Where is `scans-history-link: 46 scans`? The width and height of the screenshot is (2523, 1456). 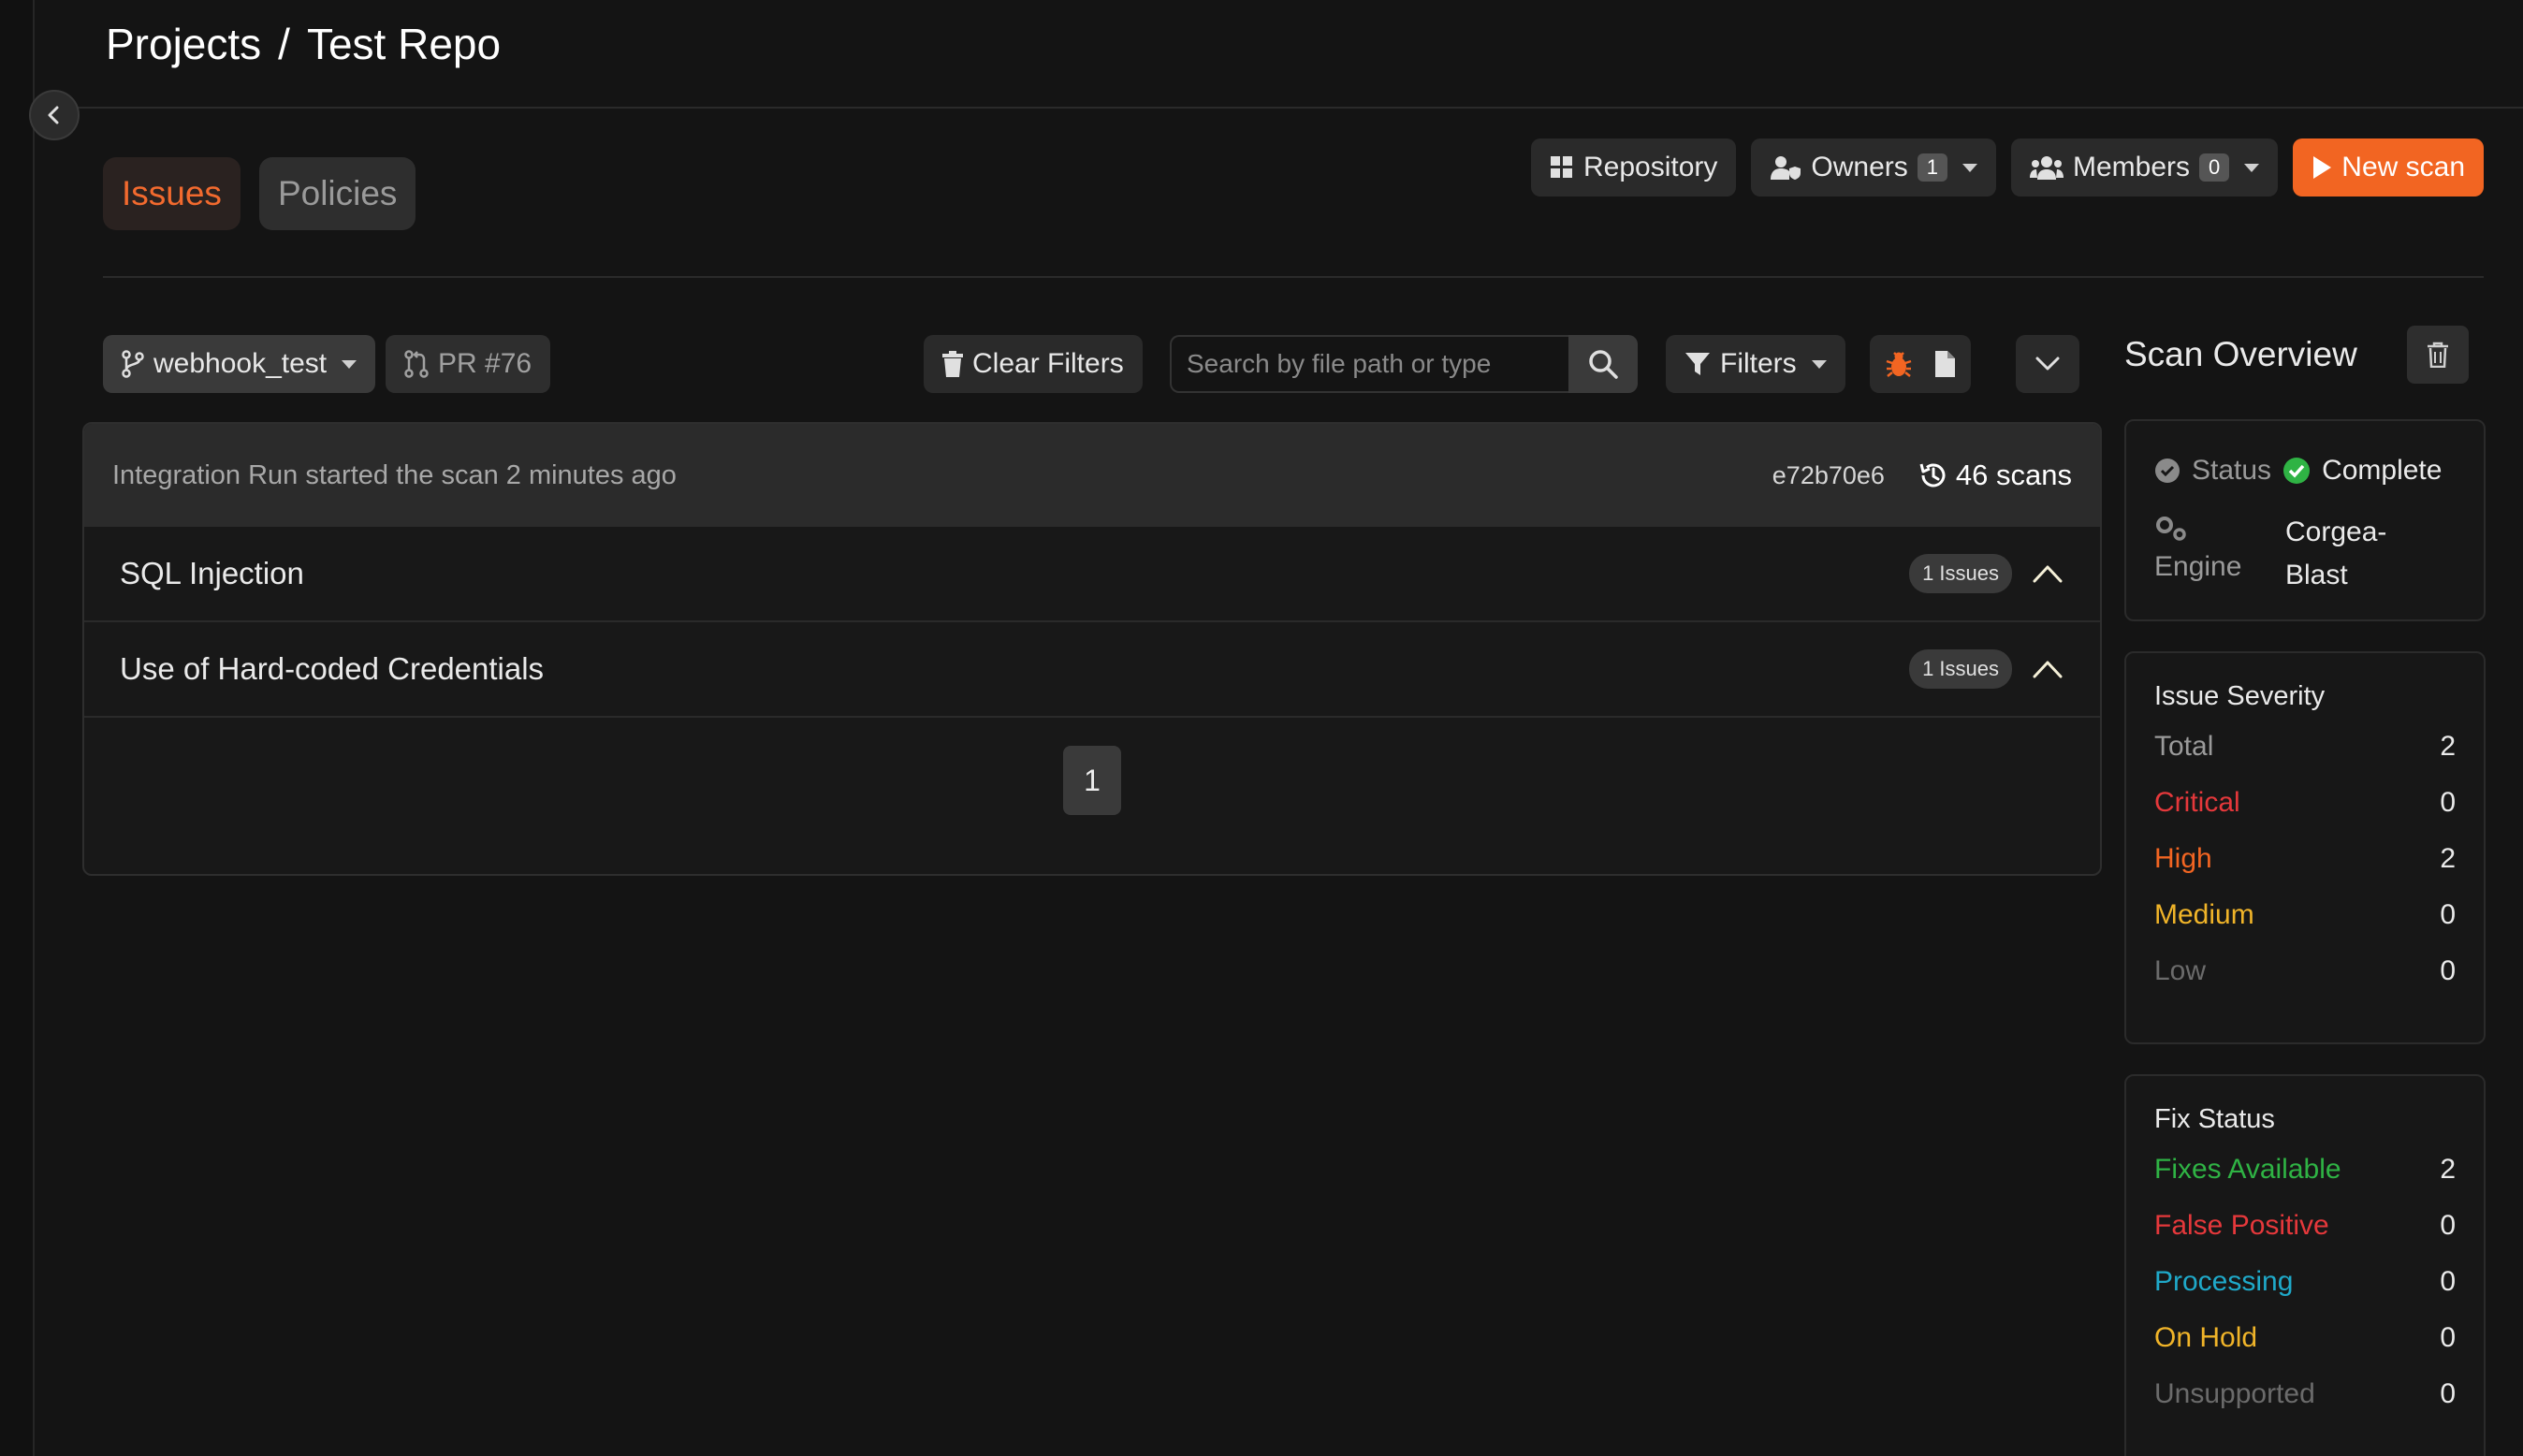 scans-history-link: 46 scans is located at coordinates (1995, 475).